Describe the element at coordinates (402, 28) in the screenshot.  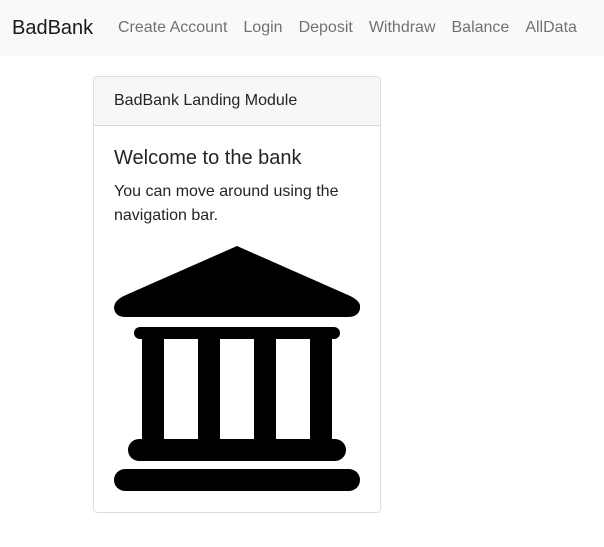
I see `nav-link-withdraw: Withdraw` at that location.